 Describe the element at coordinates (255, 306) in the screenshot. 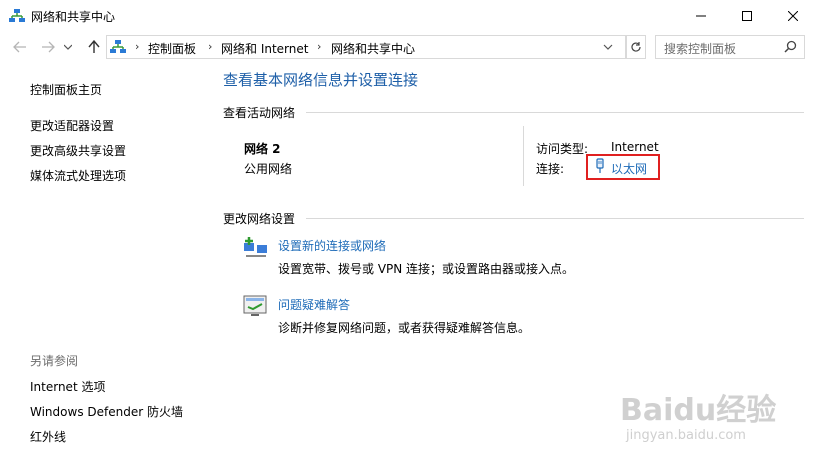

I see `troubleshoot-icon` at that location.